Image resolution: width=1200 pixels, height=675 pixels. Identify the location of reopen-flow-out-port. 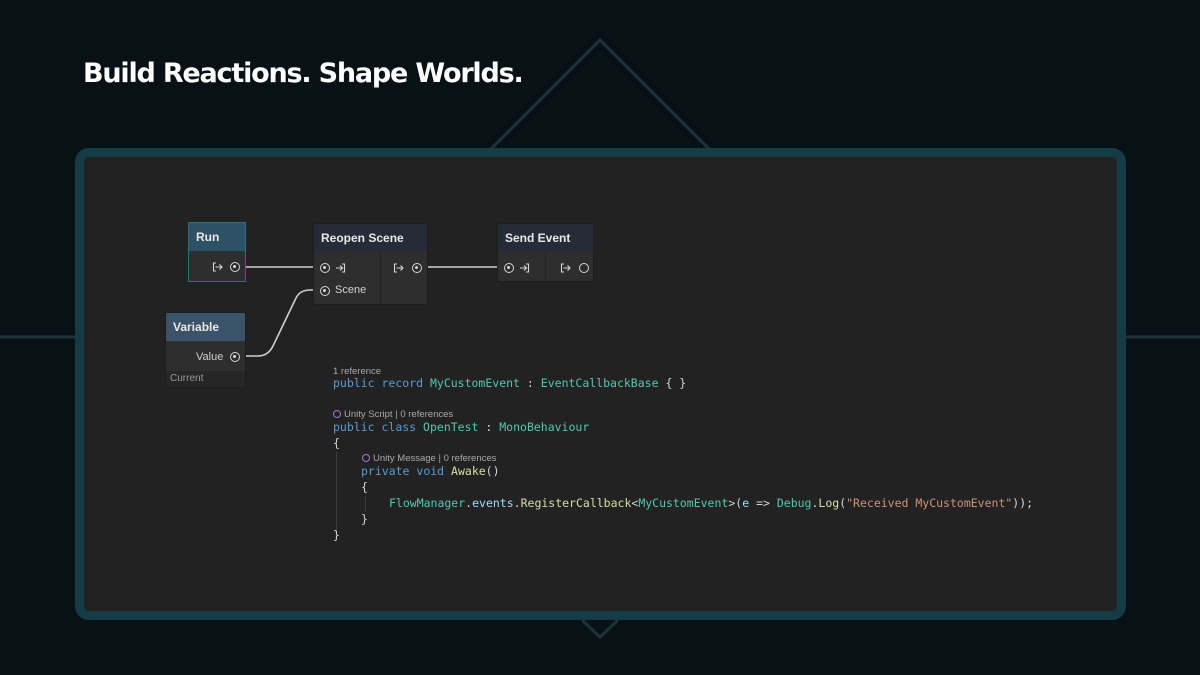
(417, 268).